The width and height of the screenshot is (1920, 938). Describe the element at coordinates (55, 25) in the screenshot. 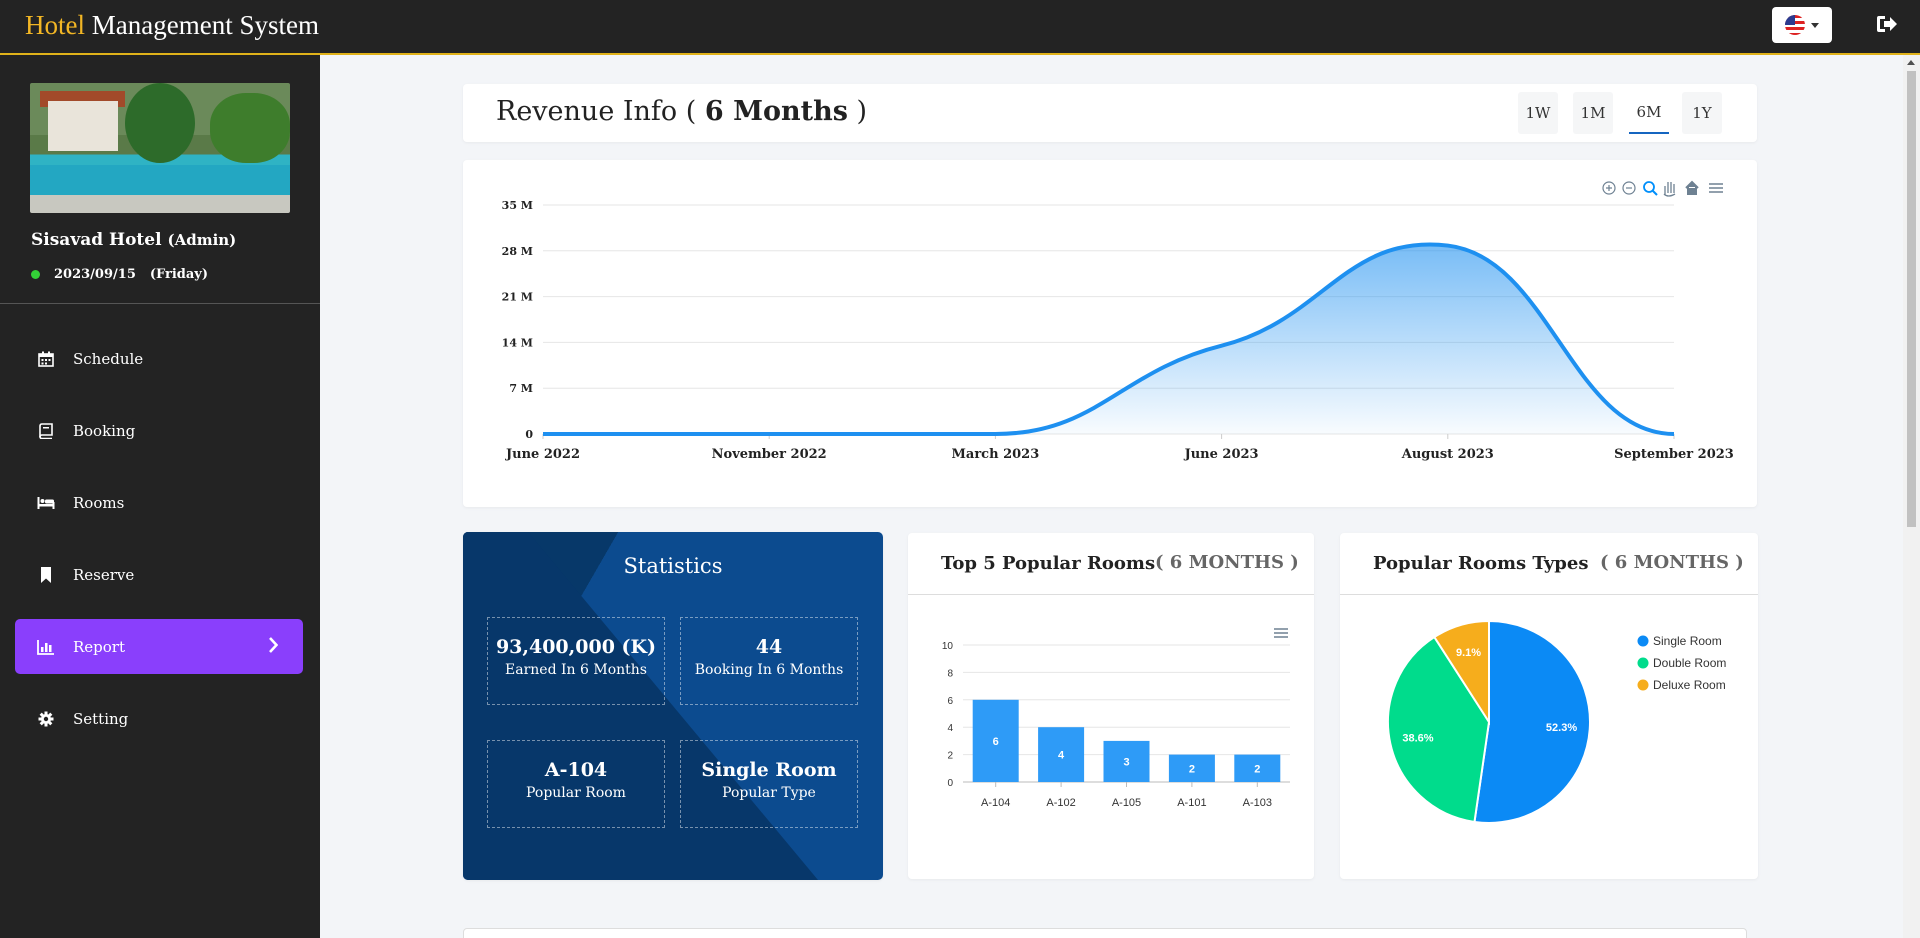

I see `app-title-accent: Hotel` at that location.